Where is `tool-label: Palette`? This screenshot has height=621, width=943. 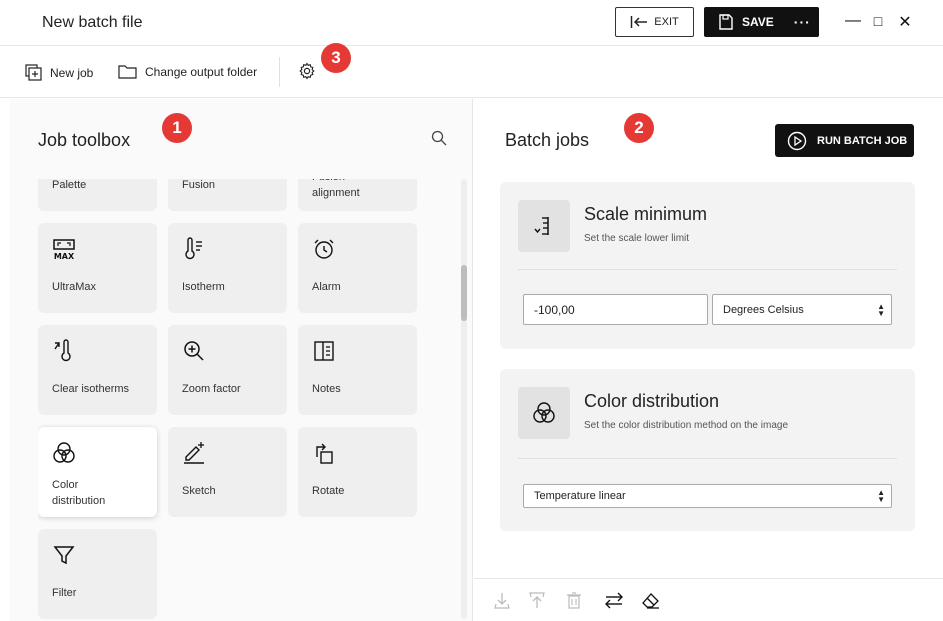
tool-label: Palette is located at coordinates (69, 185).